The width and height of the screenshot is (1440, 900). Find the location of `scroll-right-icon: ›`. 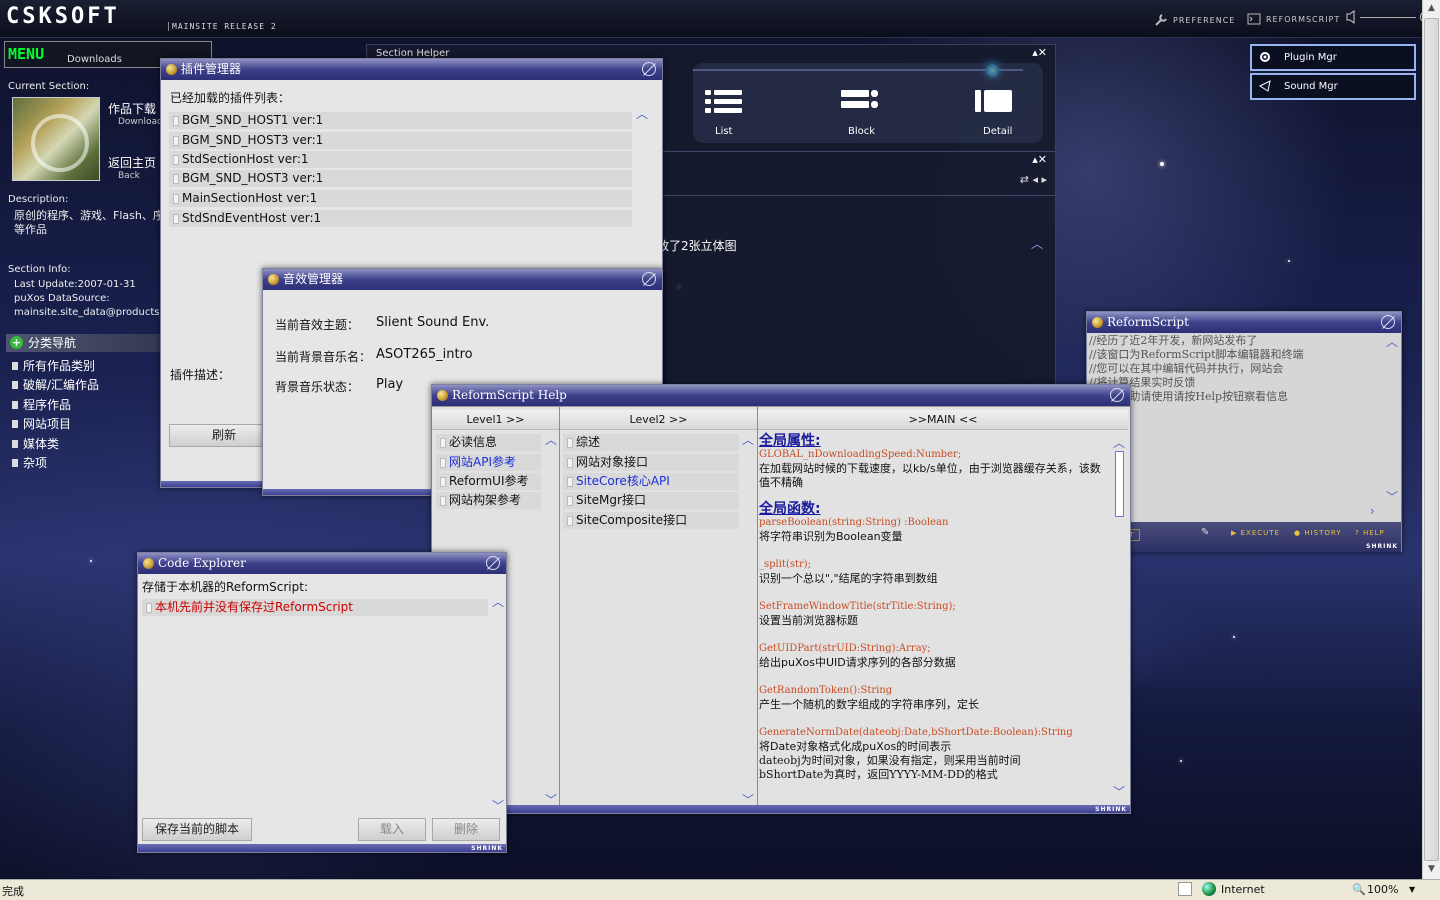

scroll-right-icon: › is located at coordinates (1372, 511).